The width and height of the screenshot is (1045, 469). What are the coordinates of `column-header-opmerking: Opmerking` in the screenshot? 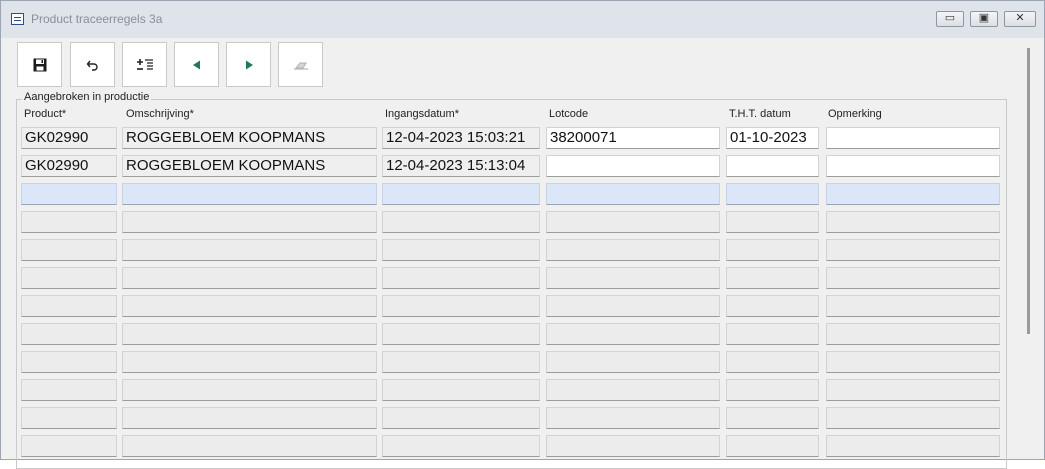 It's located at (855, 114).